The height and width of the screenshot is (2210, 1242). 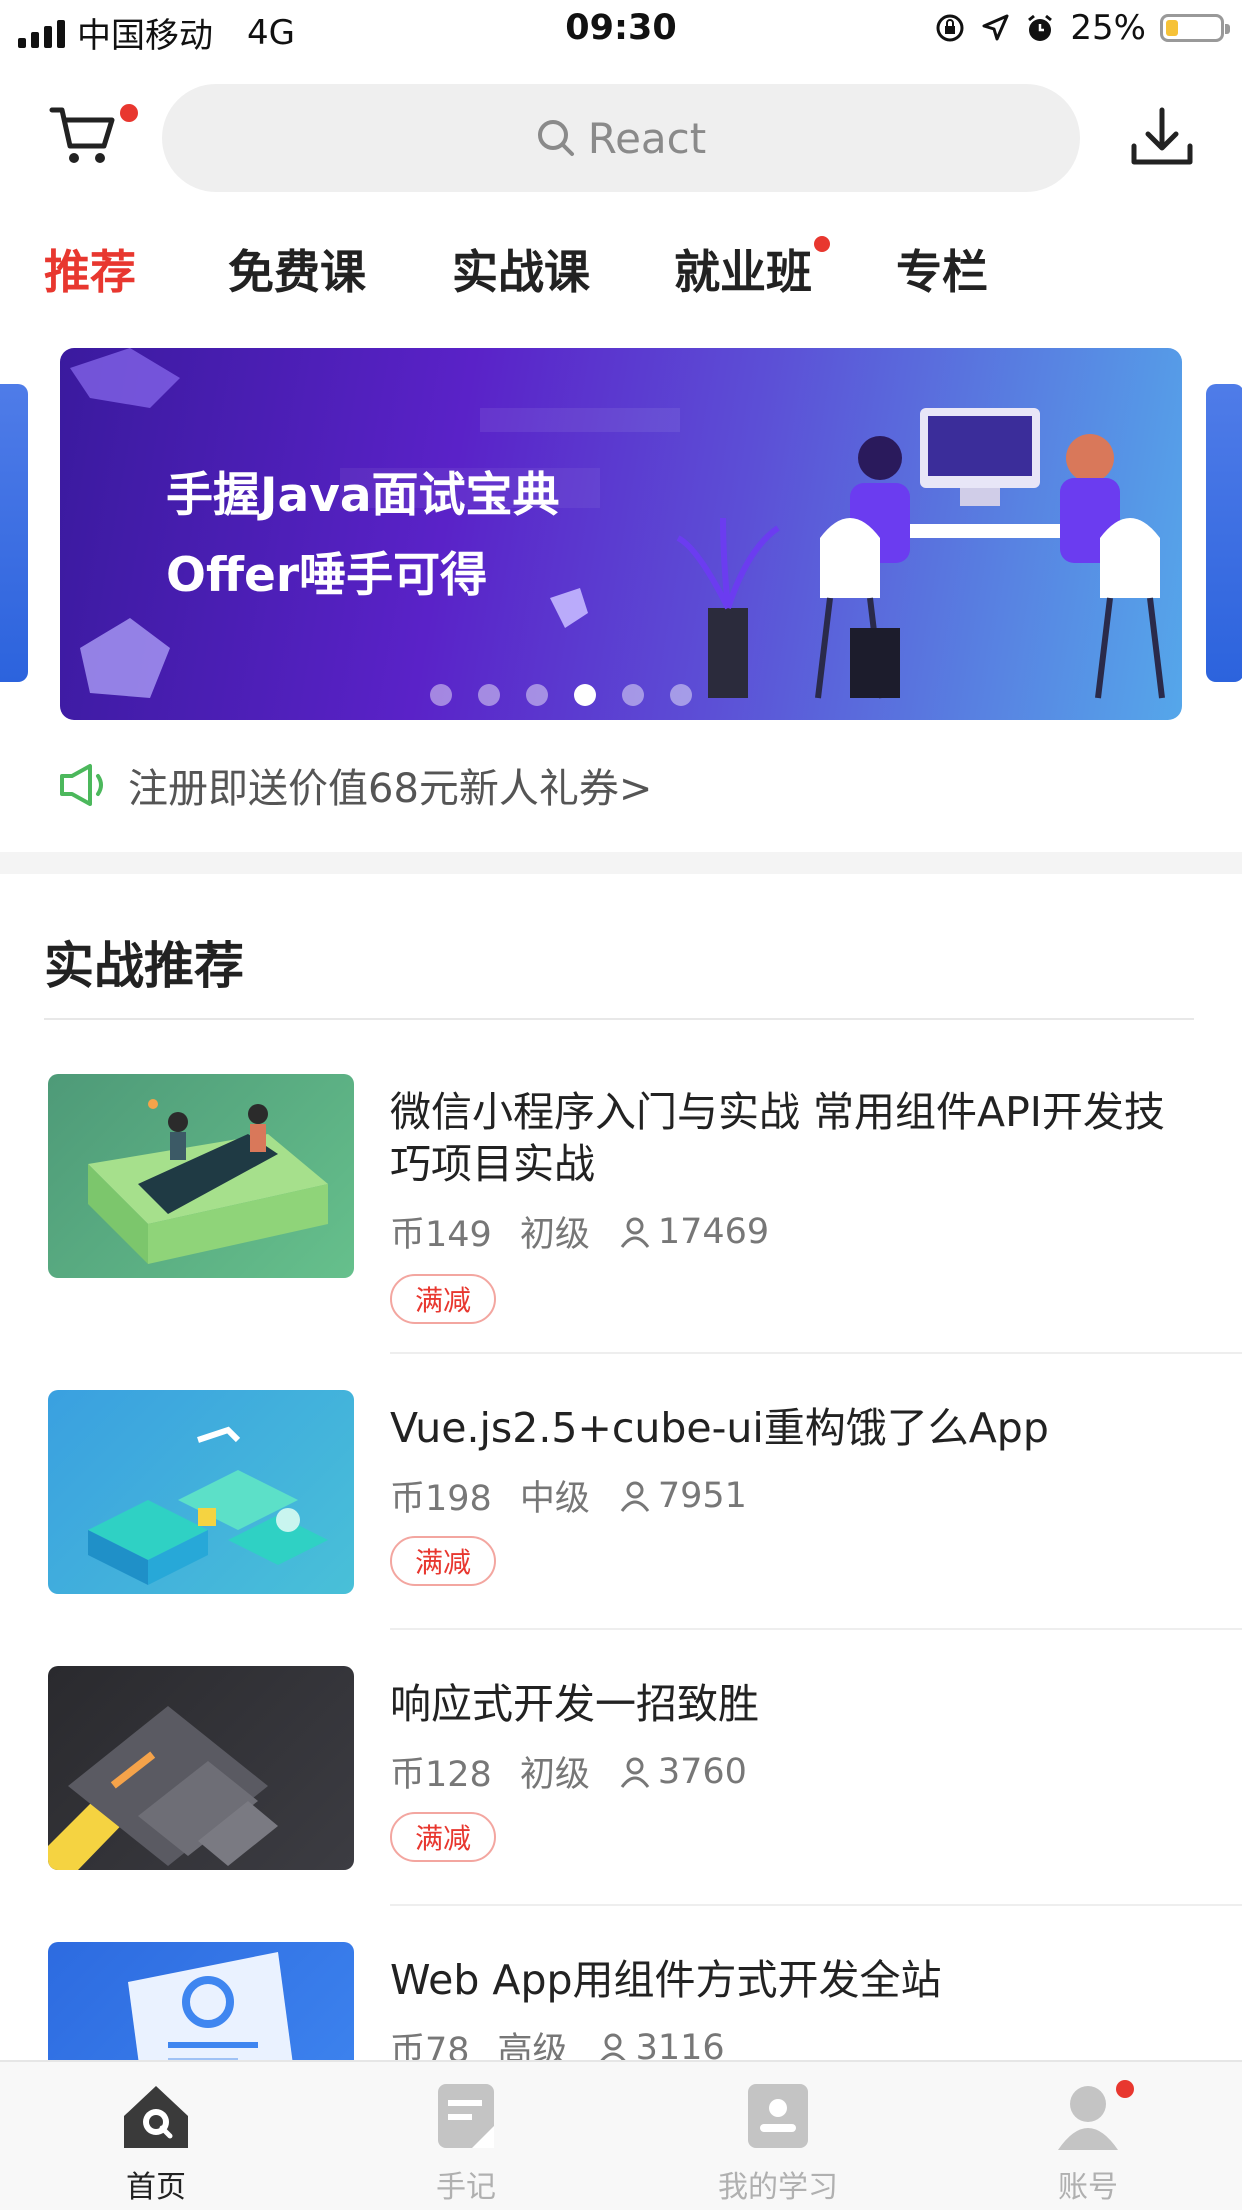 I want to click on search-bar: React, so click(x=621, y=138).